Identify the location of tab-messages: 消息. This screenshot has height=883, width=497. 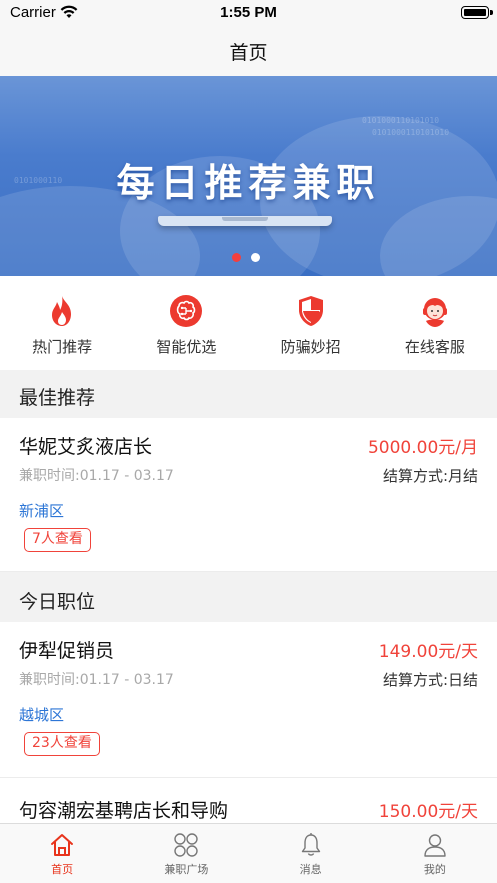
(311, 853).